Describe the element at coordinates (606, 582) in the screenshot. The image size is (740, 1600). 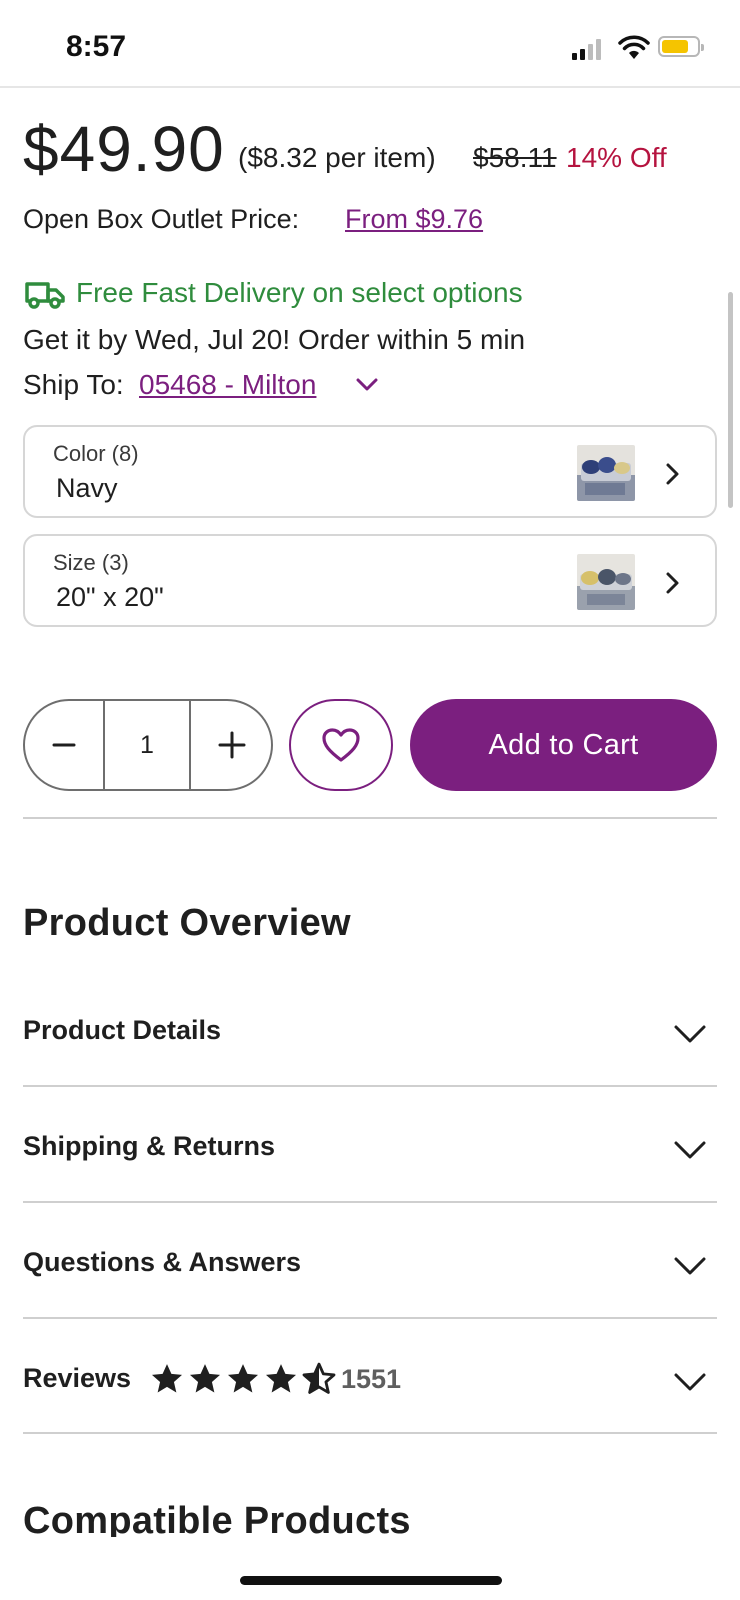
I see `size-thumbnail` at that location.